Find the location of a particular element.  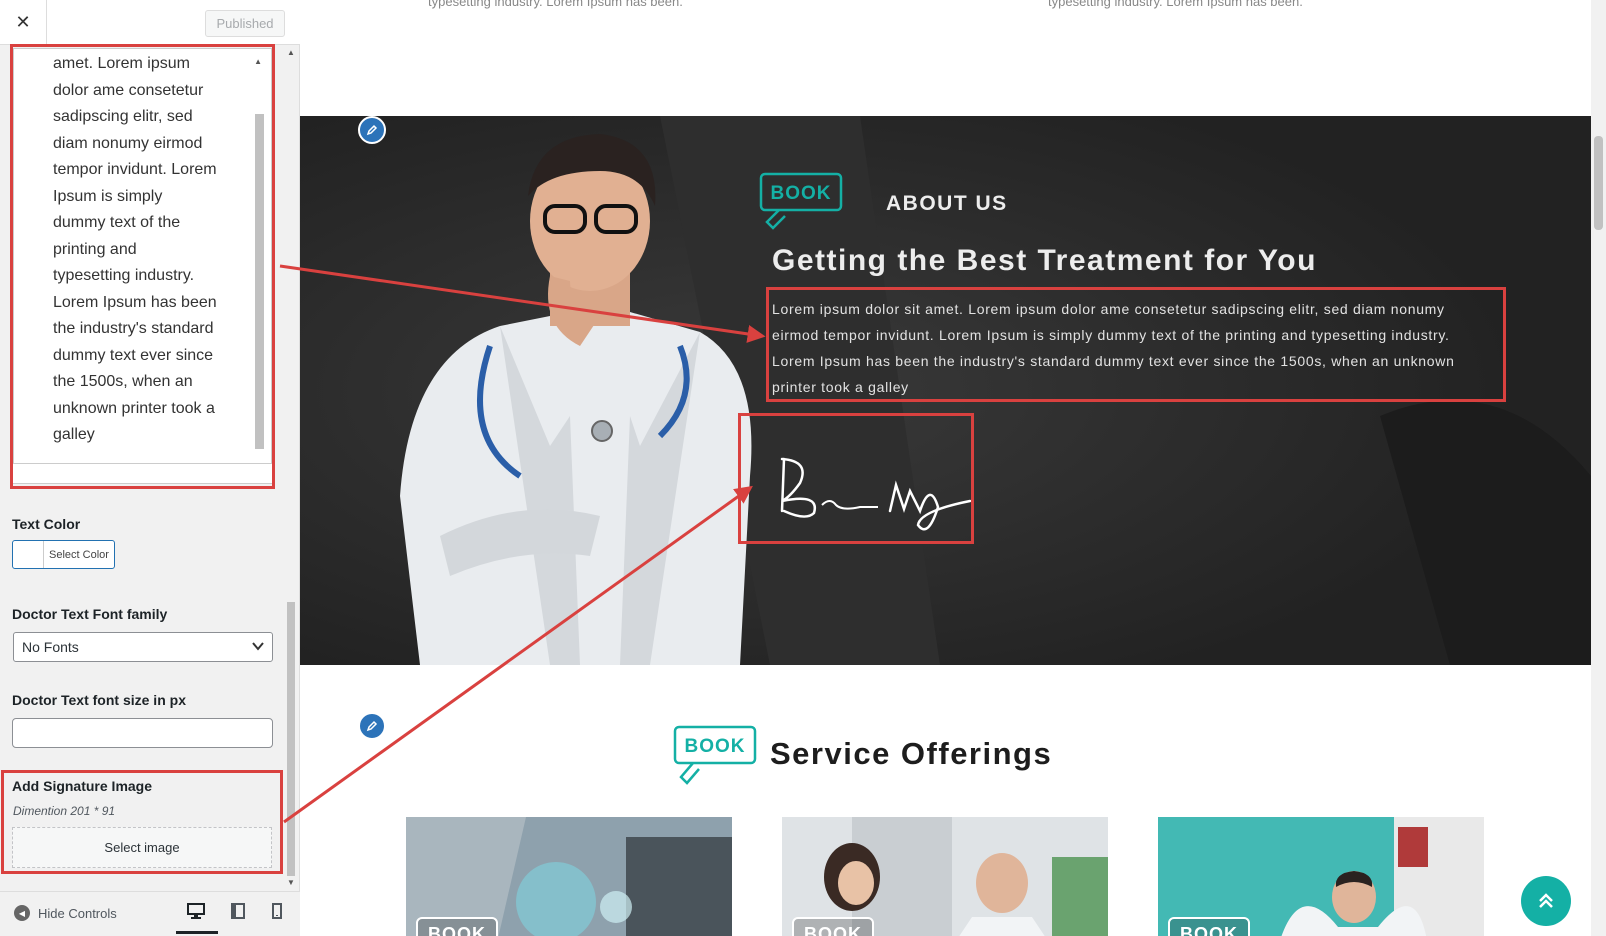

font-size-input is located at coordinates (142, 733).